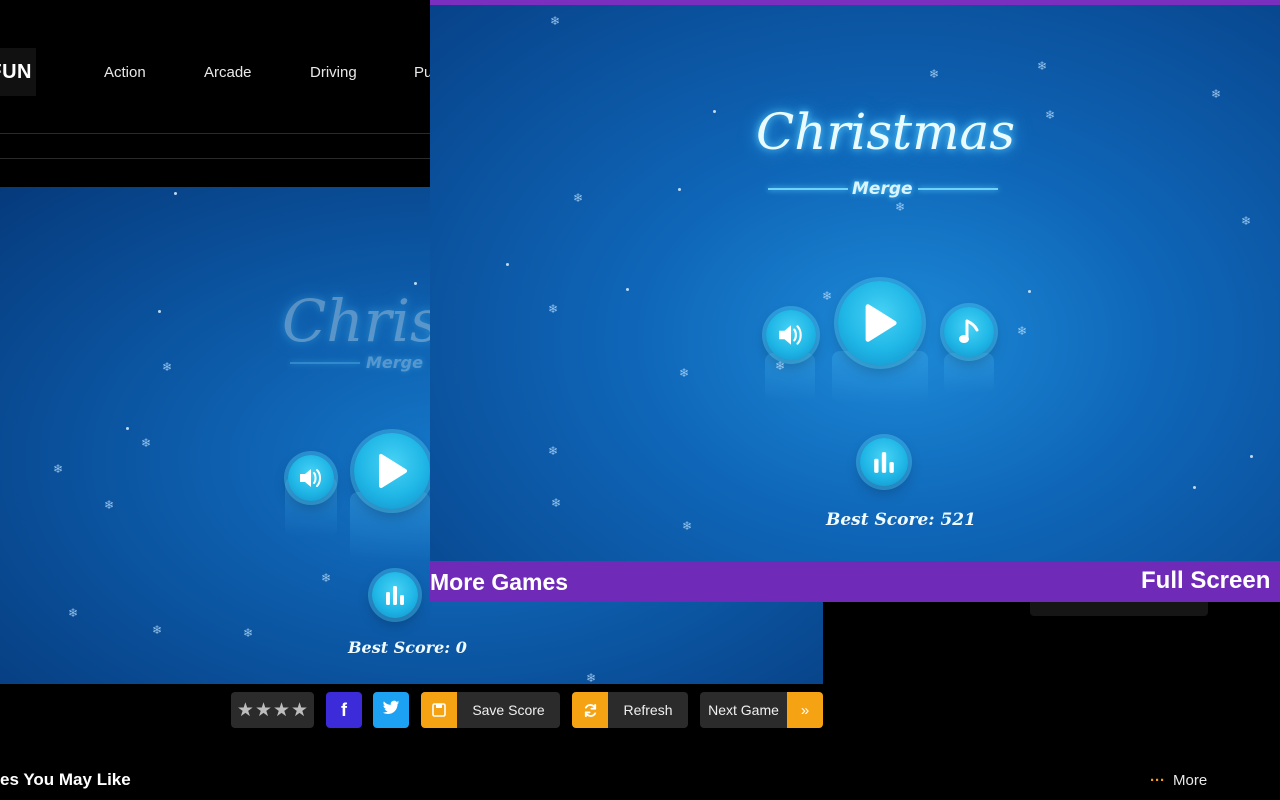 The width and height of the screenshot is (1280, 800). Describe the element at coordinates (499, 582) in the screenshot. I see `more-games-link: More Games` at that location.